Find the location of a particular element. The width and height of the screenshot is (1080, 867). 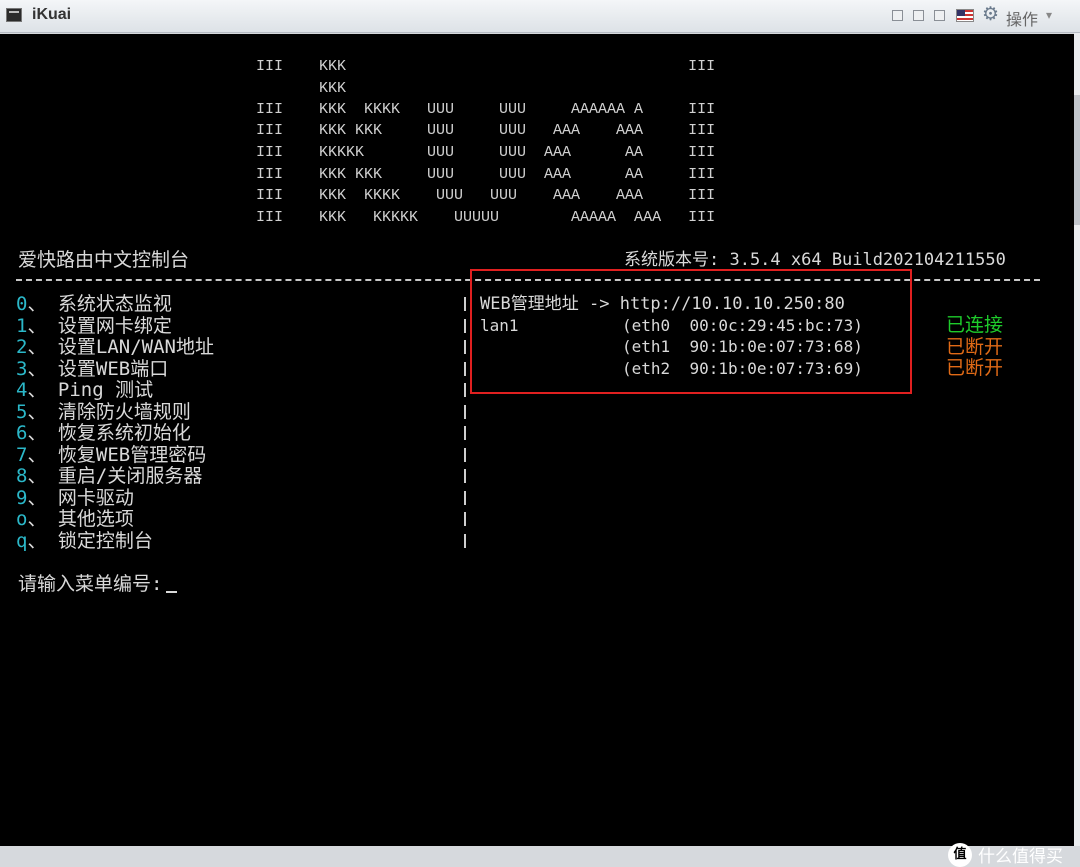

menu-item-3: 3、 设置WEB端口 is located at coordinates (92, 369).